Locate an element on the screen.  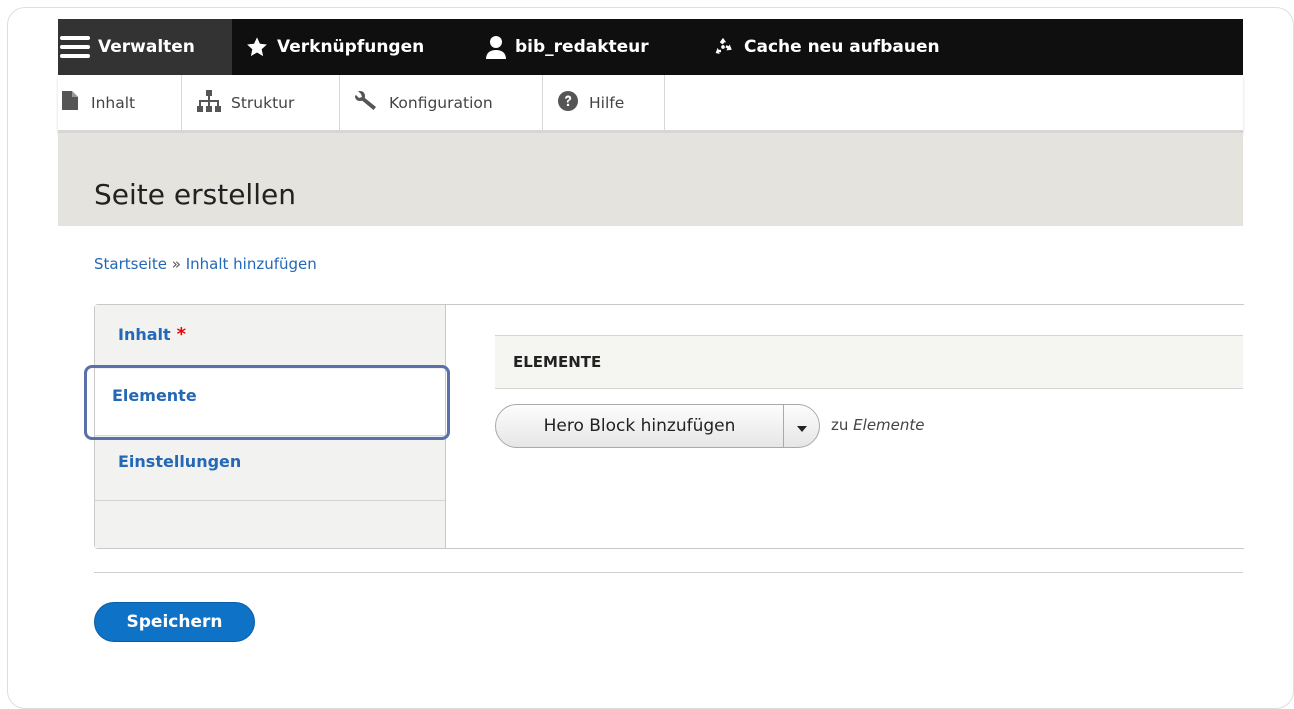
hamburger-icon is located at coordinates (75, 47).